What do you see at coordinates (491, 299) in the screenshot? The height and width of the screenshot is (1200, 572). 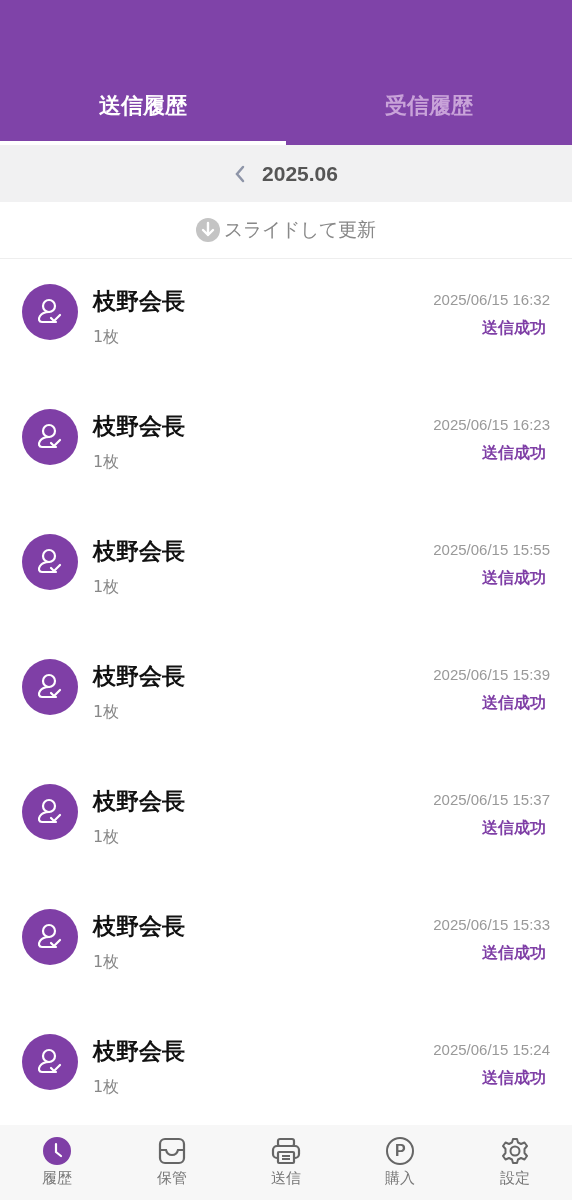 I see `timestamp: 2025/06/15 16:32` at bounding box center [491, 299].